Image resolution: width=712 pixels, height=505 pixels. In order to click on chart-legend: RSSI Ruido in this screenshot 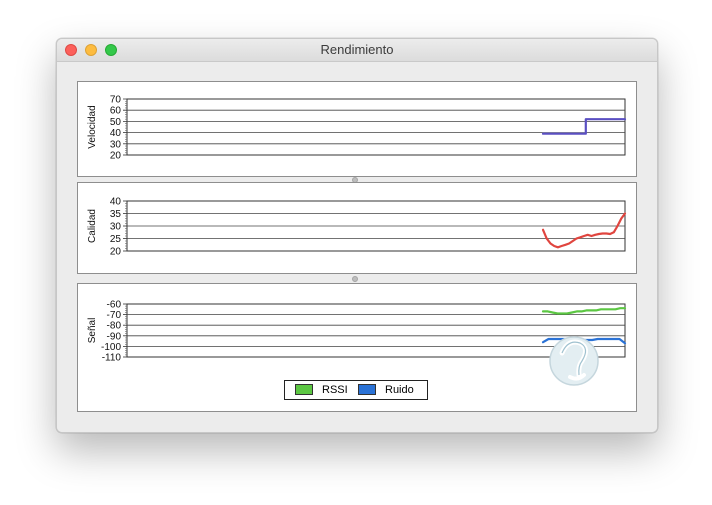, I will do `click(356, 390)`.